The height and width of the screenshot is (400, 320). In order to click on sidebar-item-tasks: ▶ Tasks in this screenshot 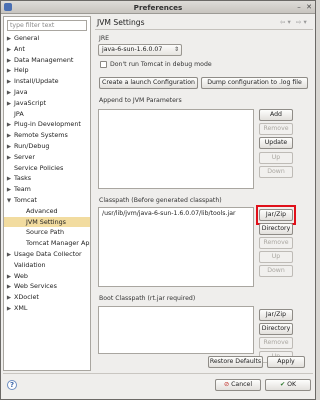, I will do `click(47, 178)`.